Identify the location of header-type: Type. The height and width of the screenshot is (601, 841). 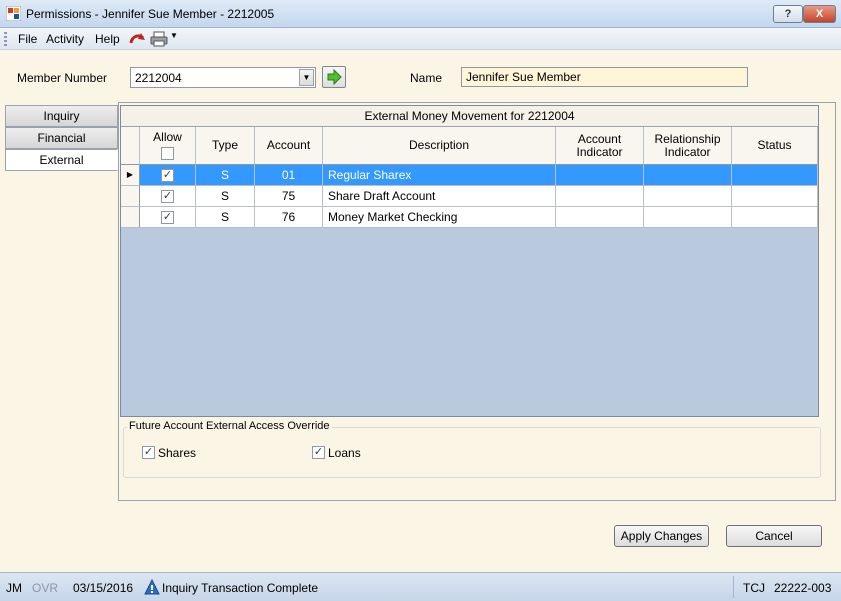
(225, 146).